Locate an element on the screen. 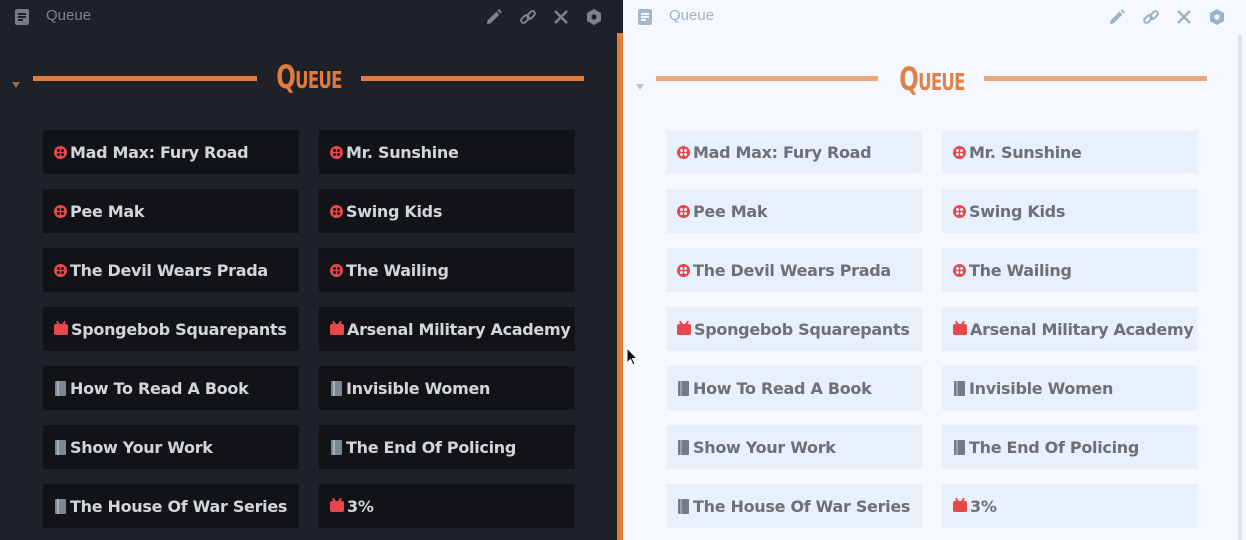  queue-item-label: The Devil Wears Prada is located at coordinates (792, 270).